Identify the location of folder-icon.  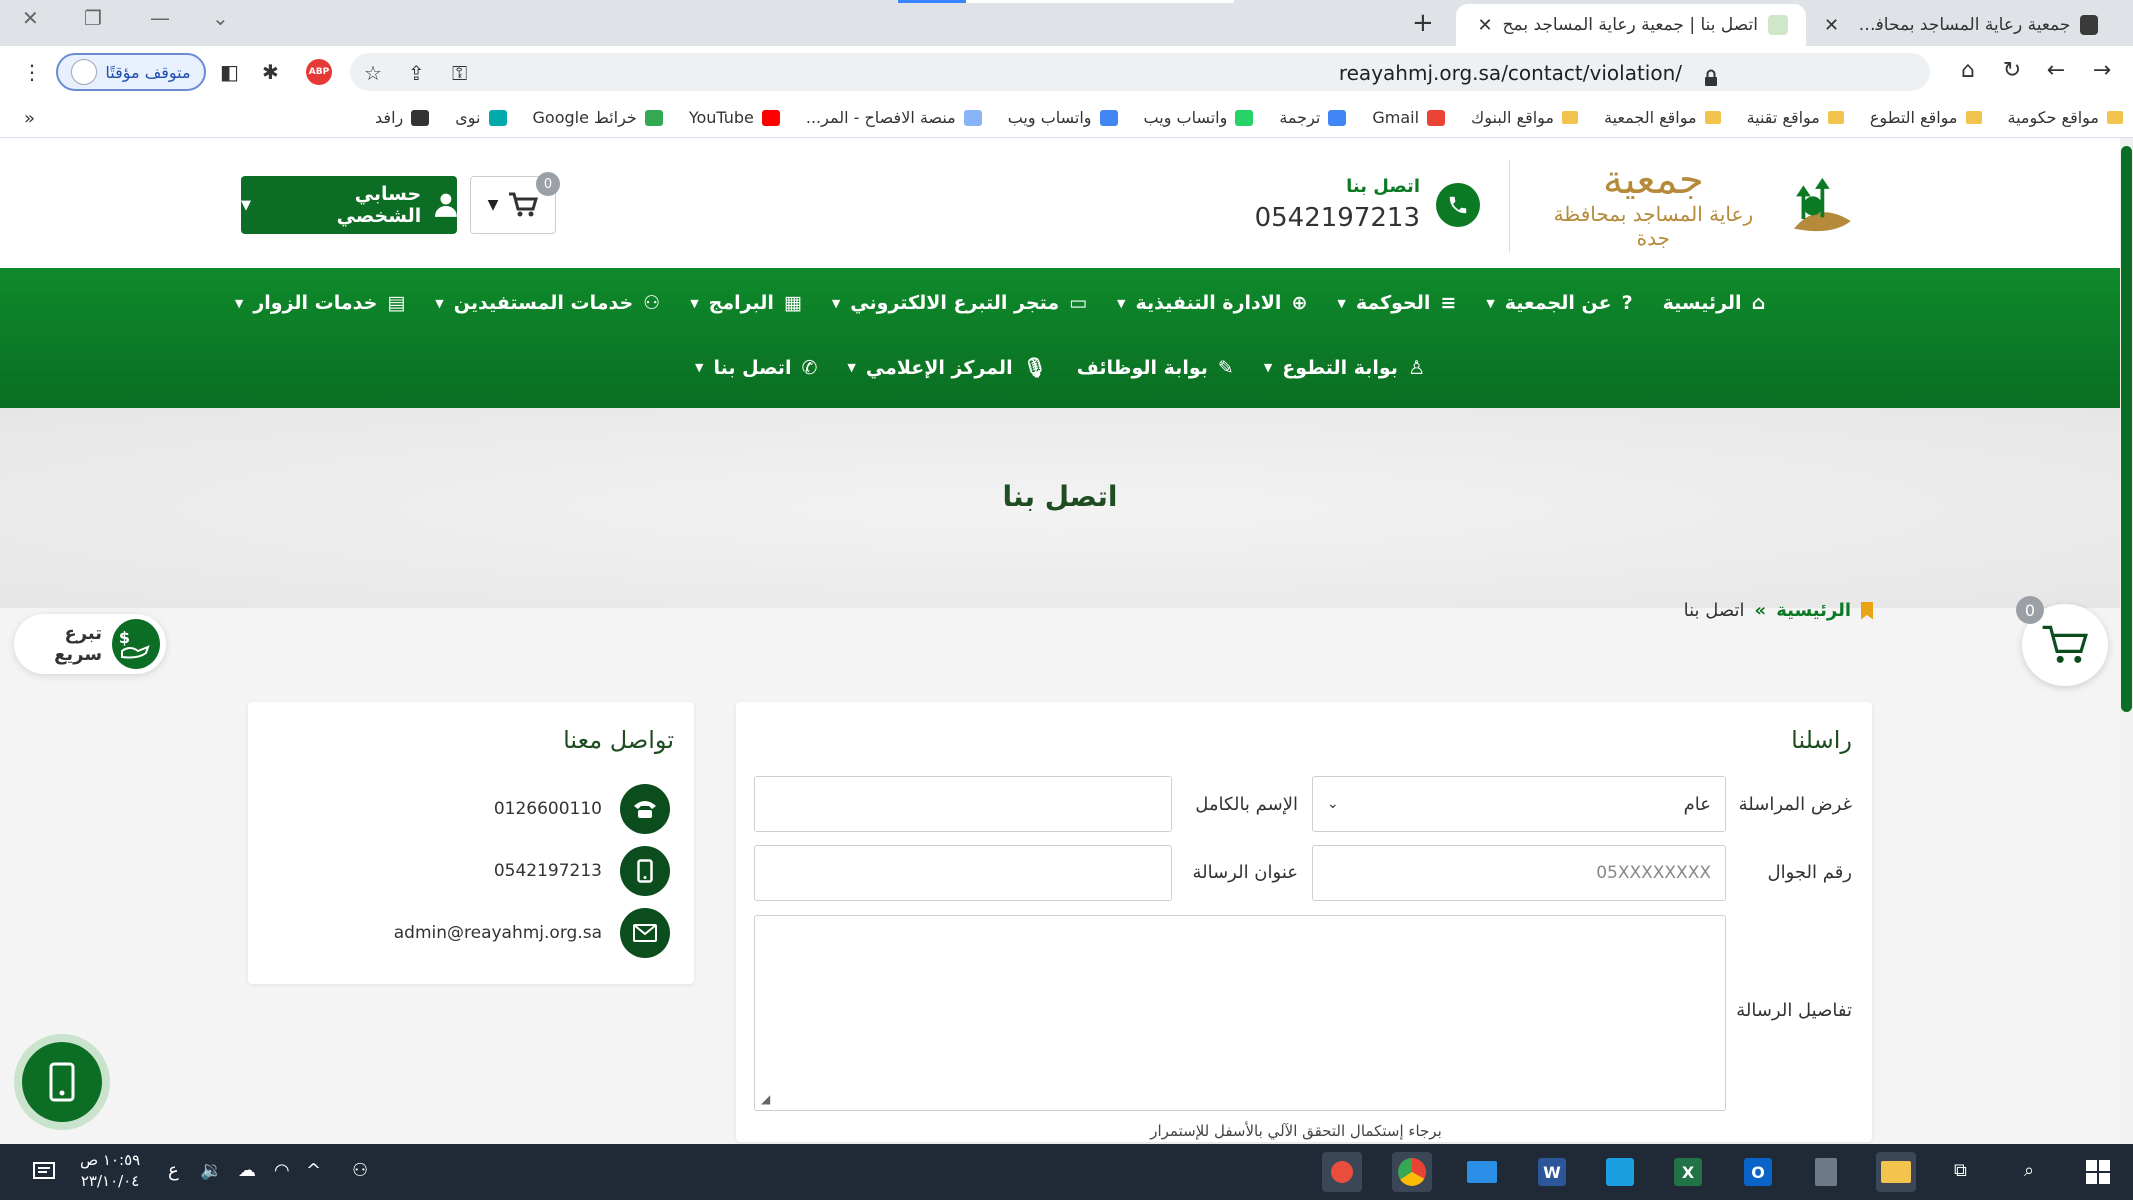
(1712, 117).